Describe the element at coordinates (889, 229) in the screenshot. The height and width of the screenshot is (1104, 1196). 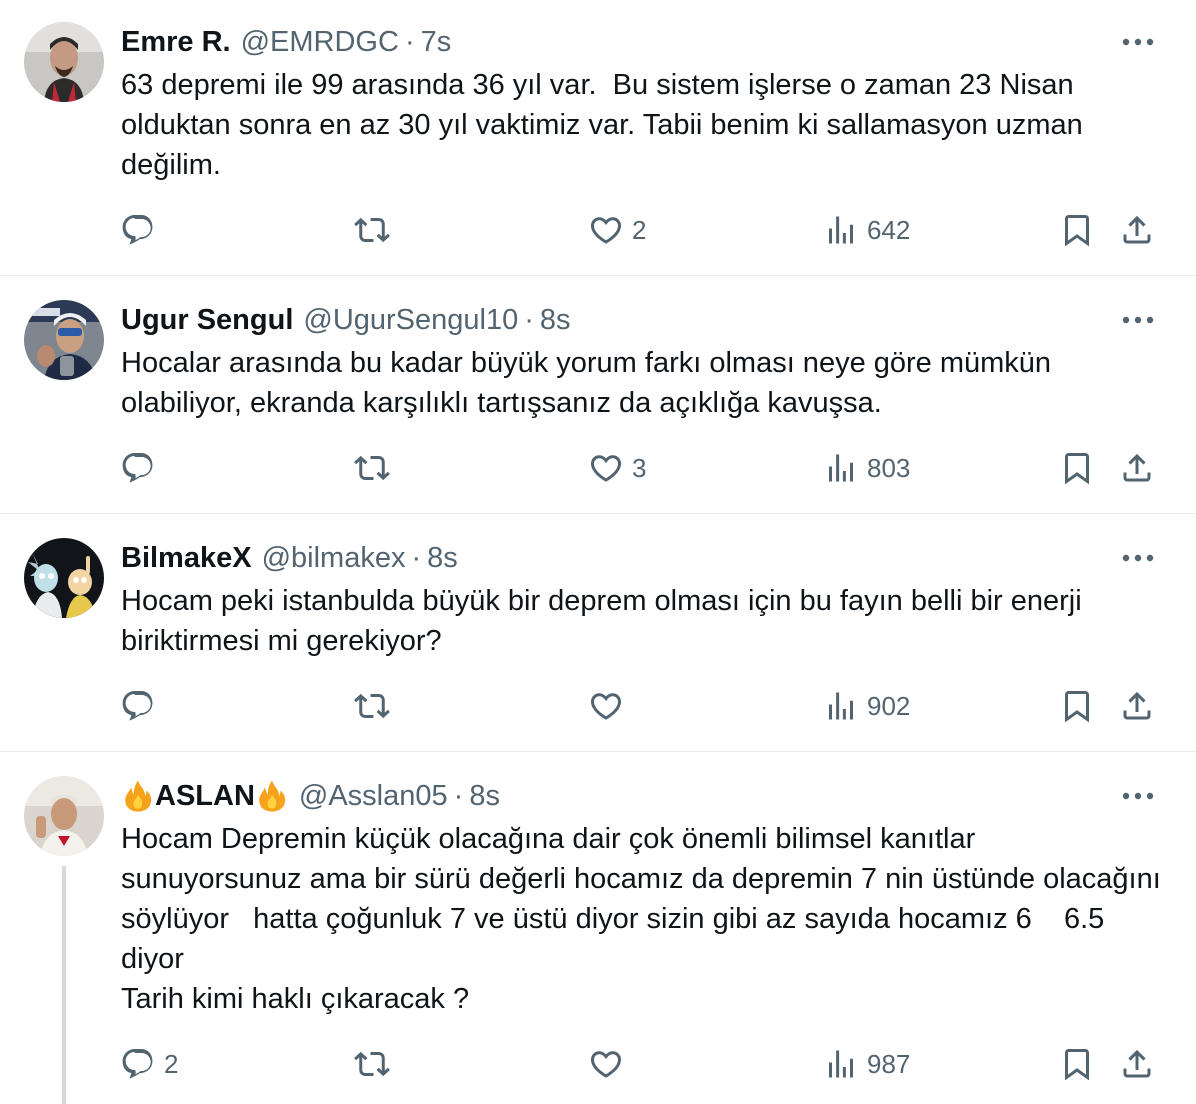
I see `view-count: 642` at that location.